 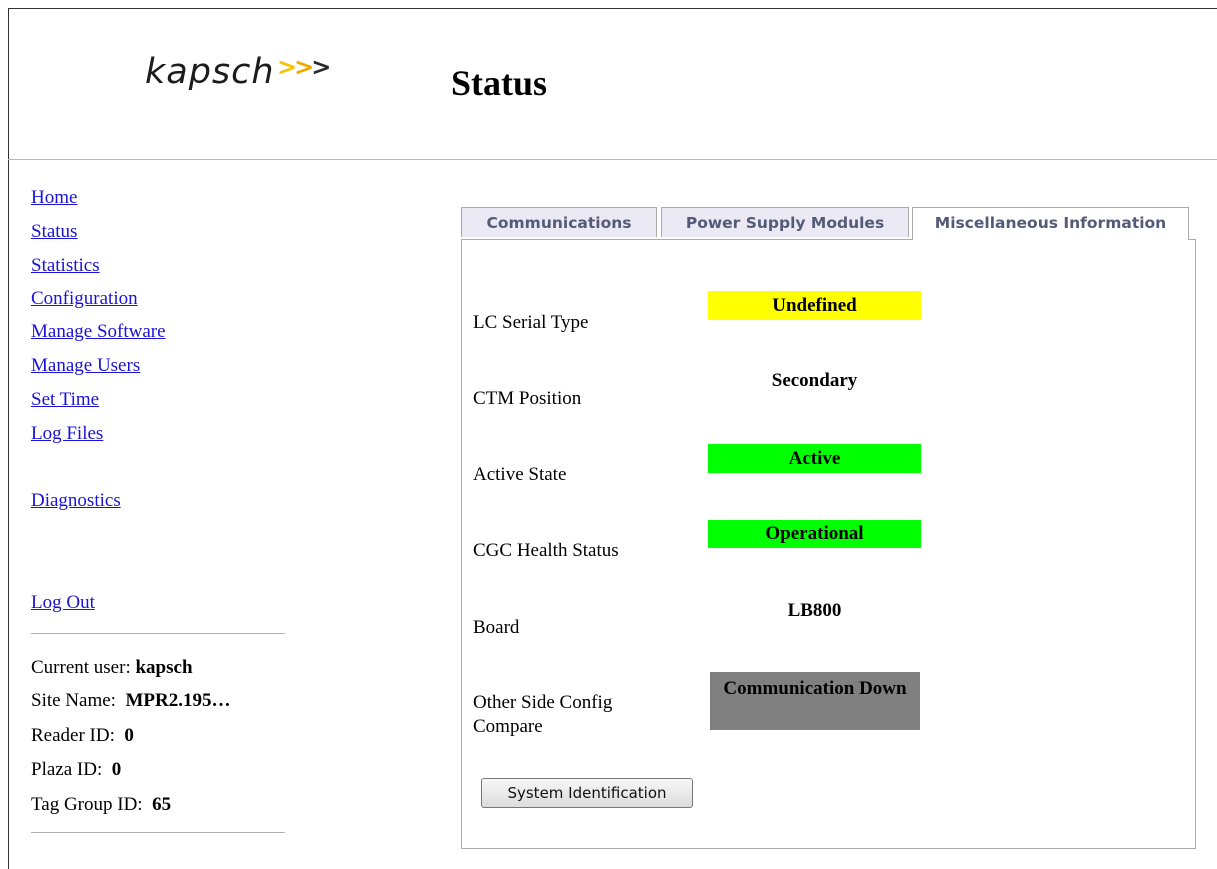 I want to click on other-side-config-compare-value: Communication Down, so click(x=815, y=701).